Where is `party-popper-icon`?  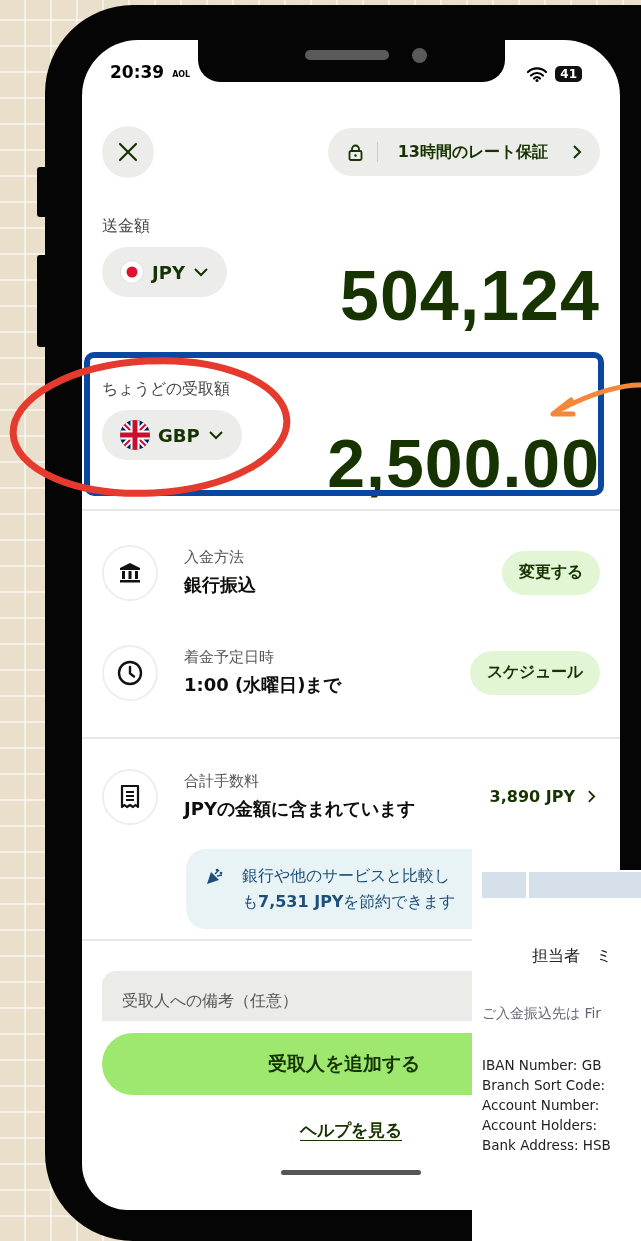 party-popper-icon is located at coordinates (215, 875).